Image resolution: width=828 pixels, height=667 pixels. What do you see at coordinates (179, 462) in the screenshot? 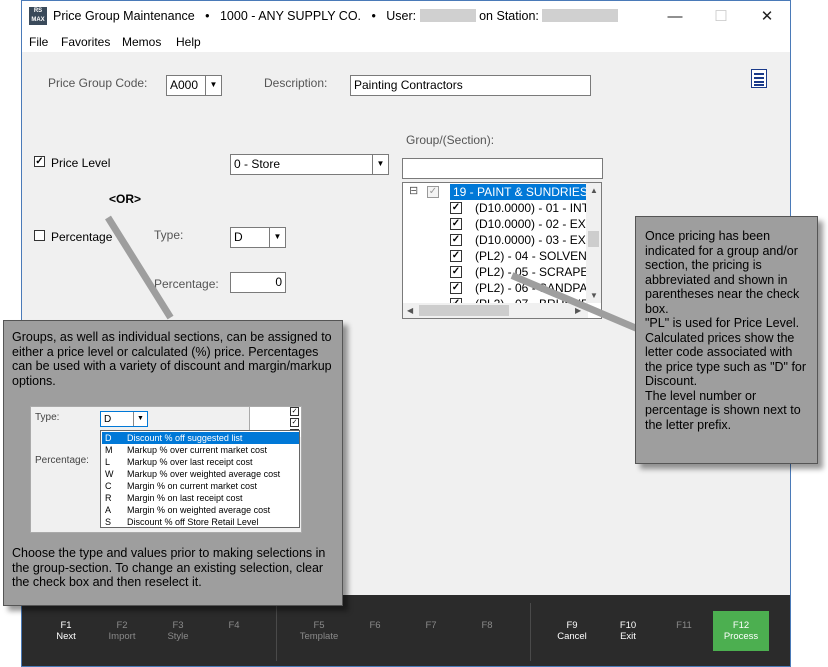
I see `type-option: L Markup % over last receipt cost` at bounding box center [179, 462].